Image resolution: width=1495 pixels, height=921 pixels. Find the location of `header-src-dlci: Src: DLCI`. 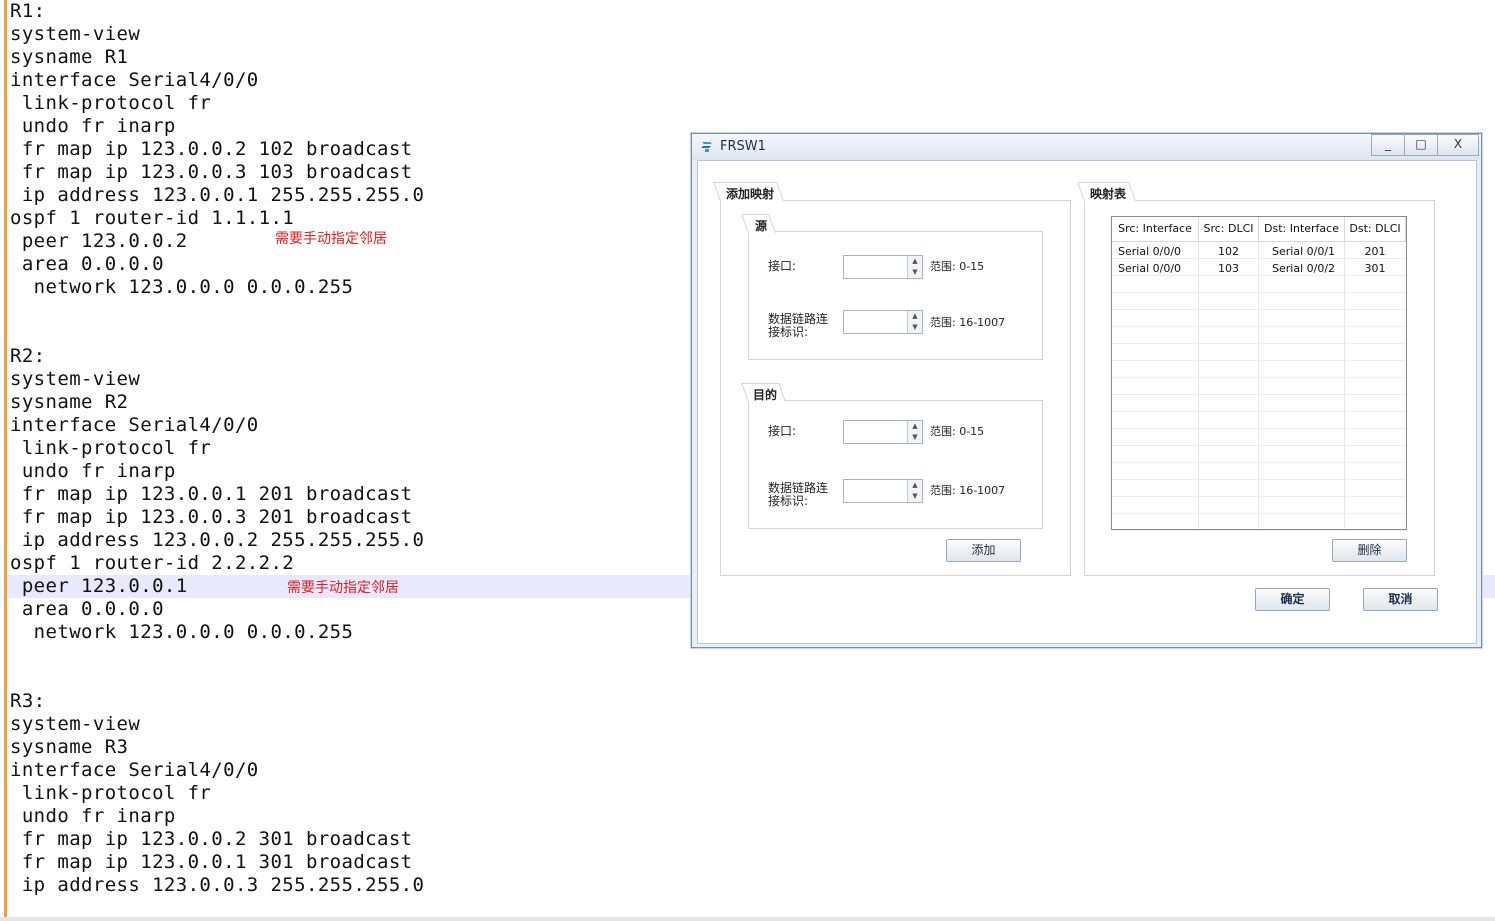

header-src-dlci: Src: DLCI is located at coordinates (1229, 229).